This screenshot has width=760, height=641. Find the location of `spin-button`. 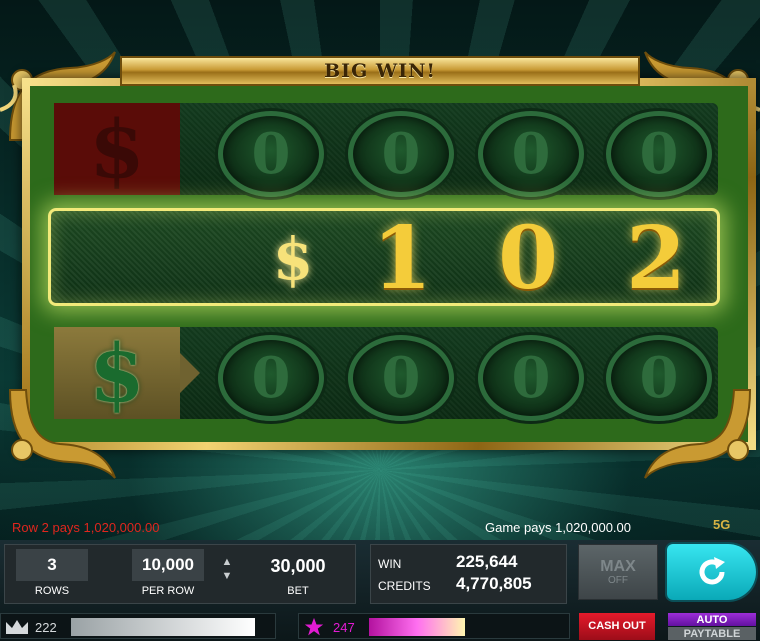

spin-button is located at coordinates (711, 572).